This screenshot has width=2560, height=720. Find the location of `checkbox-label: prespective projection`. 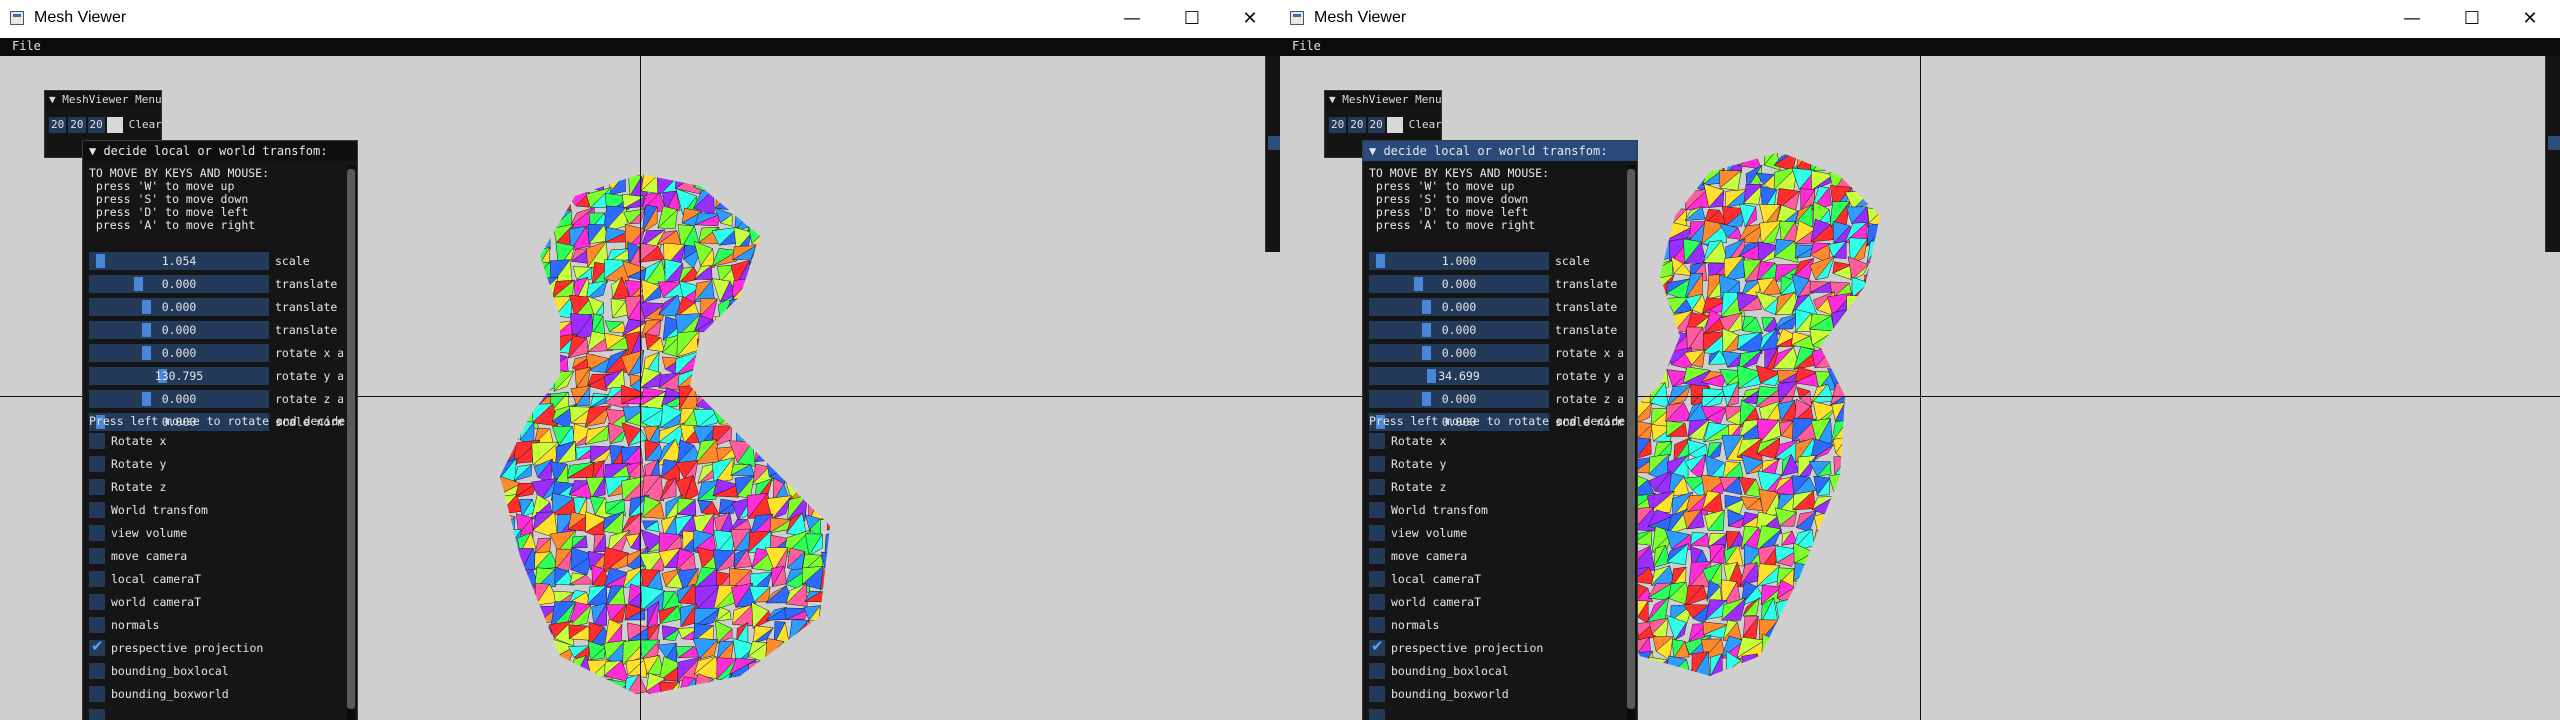

checkbox-label: prespective projection is located at coordinates (187, 648).